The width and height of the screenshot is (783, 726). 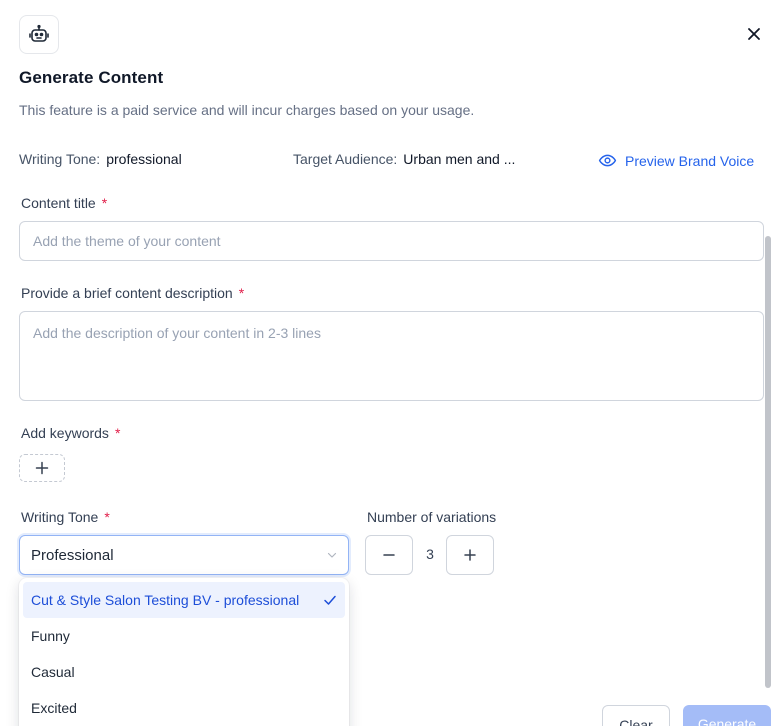 I want to click on eye-icon, so click(x=607, y=160).